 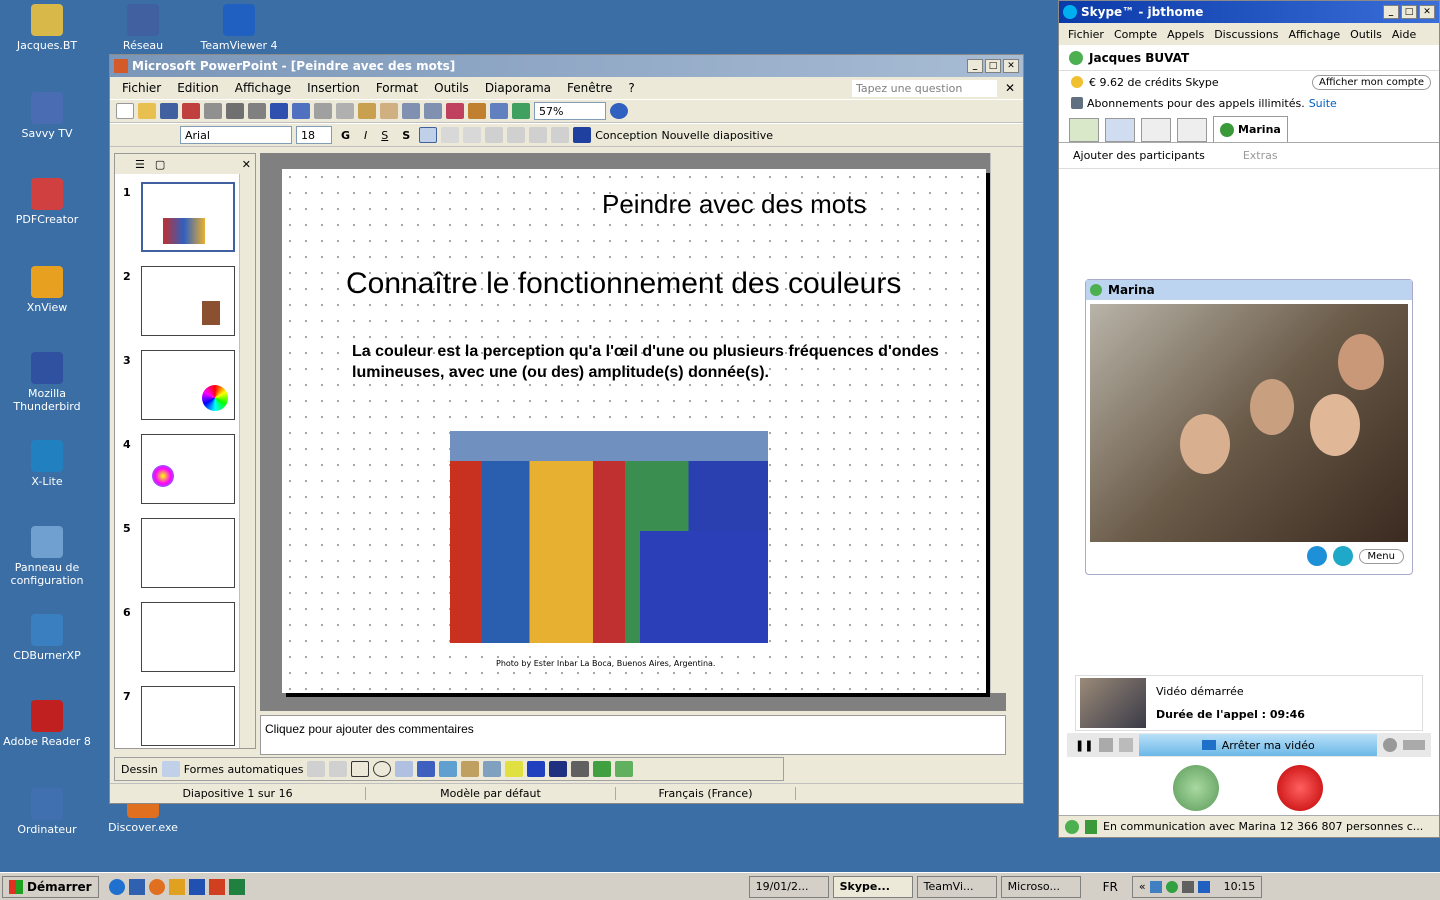 What do you see at coordinates (1142, 886) in the screenshot?
I see `tray-expand-icon: «` at bounding box center [1142, 886].